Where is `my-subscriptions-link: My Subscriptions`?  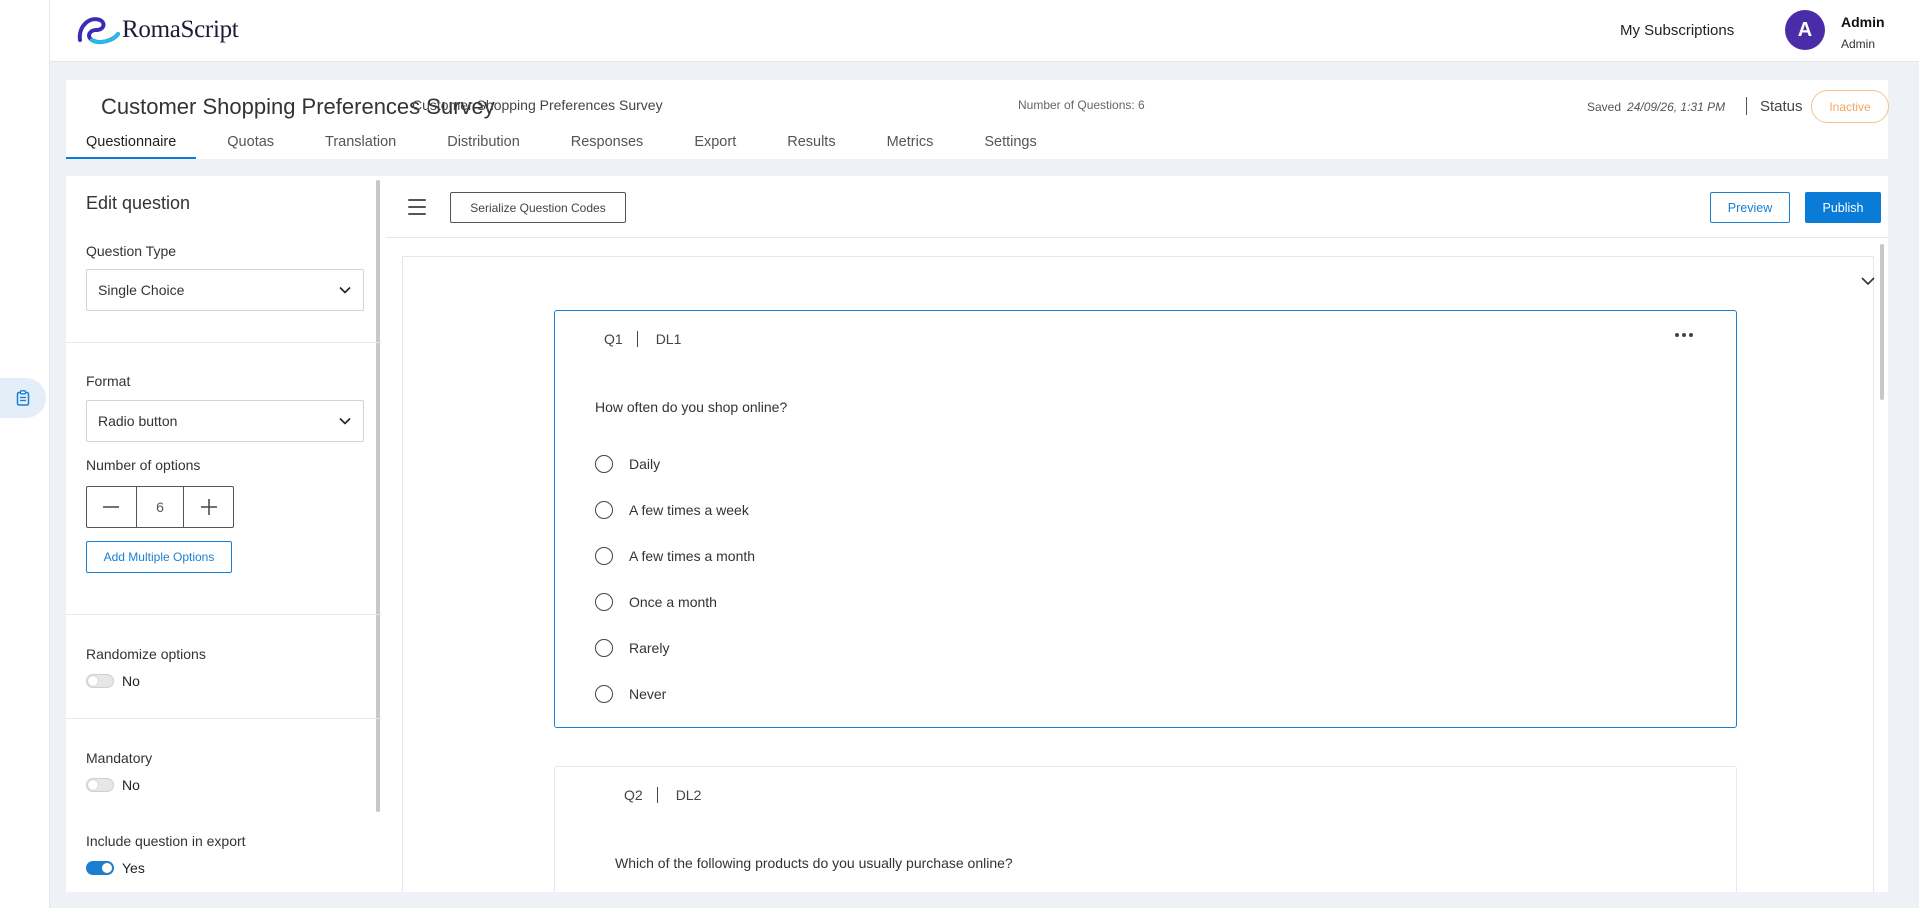
my-subscriptions-link: My Subscriptions is located at coordinates (1677, 30).